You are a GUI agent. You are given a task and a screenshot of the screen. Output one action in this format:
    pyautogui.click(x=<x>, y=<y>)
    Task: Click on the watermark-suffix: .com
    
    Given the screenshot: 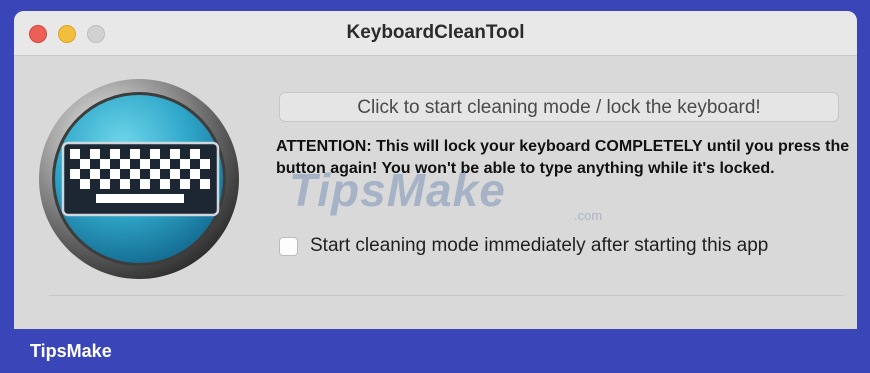 What is the action you would take?
    pyautogui.click(x=588, y=215)
    